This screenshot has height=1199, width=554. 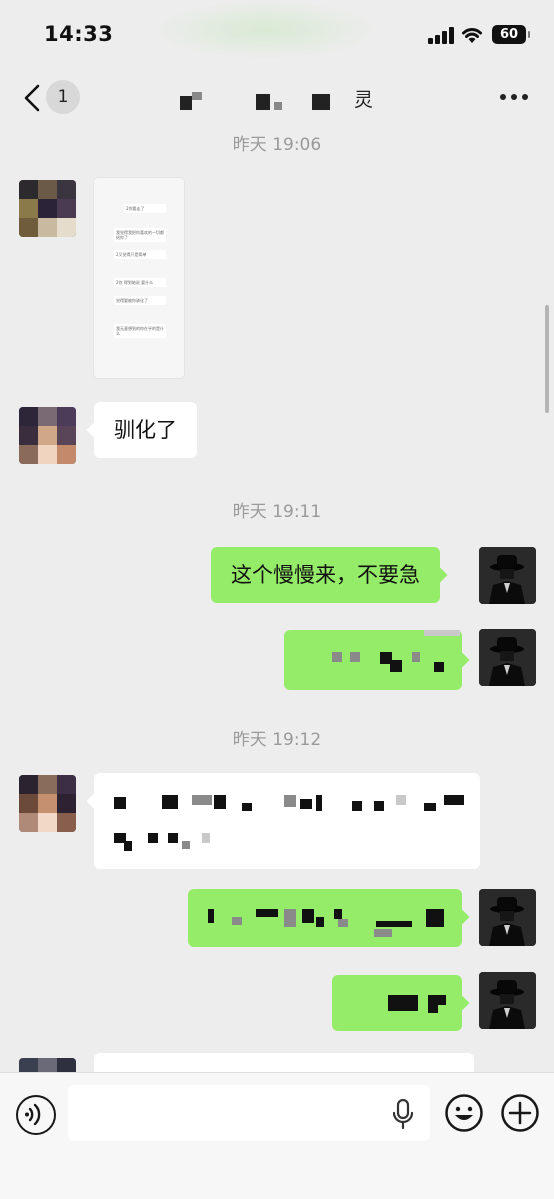 What do you see at coordinates (145, 208) in the screenshot?
I see `image-message-line: 2你要走了` at bounding box center [145, 208].